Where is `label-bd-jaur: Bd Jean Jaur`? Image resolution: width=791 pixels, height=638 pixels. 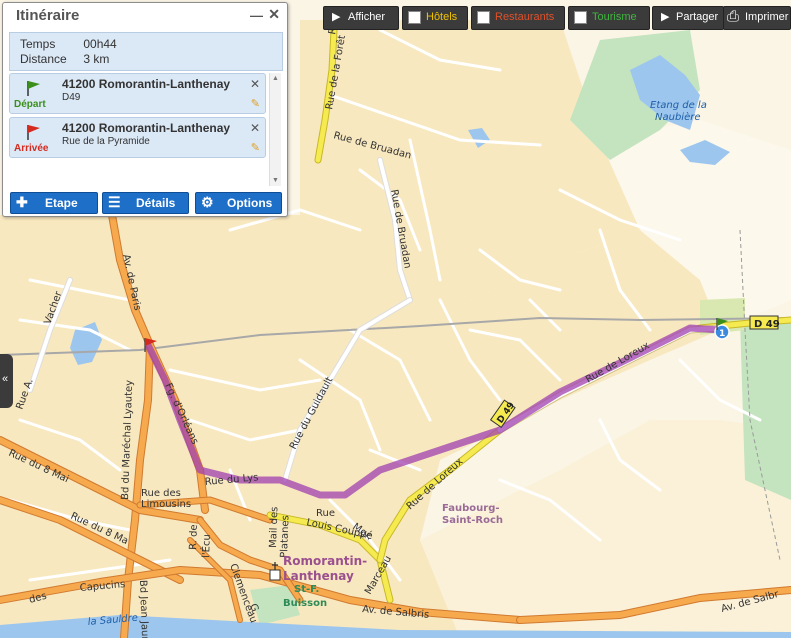 label-bd-jaur: Bd Jean Jaur is located at coordinates (143, 609).